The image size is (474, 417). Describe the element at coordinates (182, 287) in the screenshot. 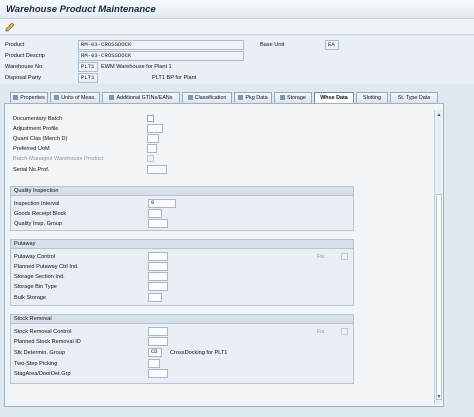

I see `bin-type-row: Storage Bin Type` at that location.